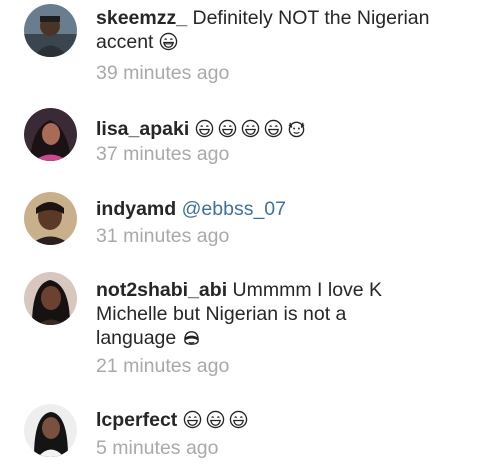 This screenshot has height=470, width=478. Describe the element at coordinates (141, 18) in the screenshot. I see `comment-username: skeemzz_` at that location.